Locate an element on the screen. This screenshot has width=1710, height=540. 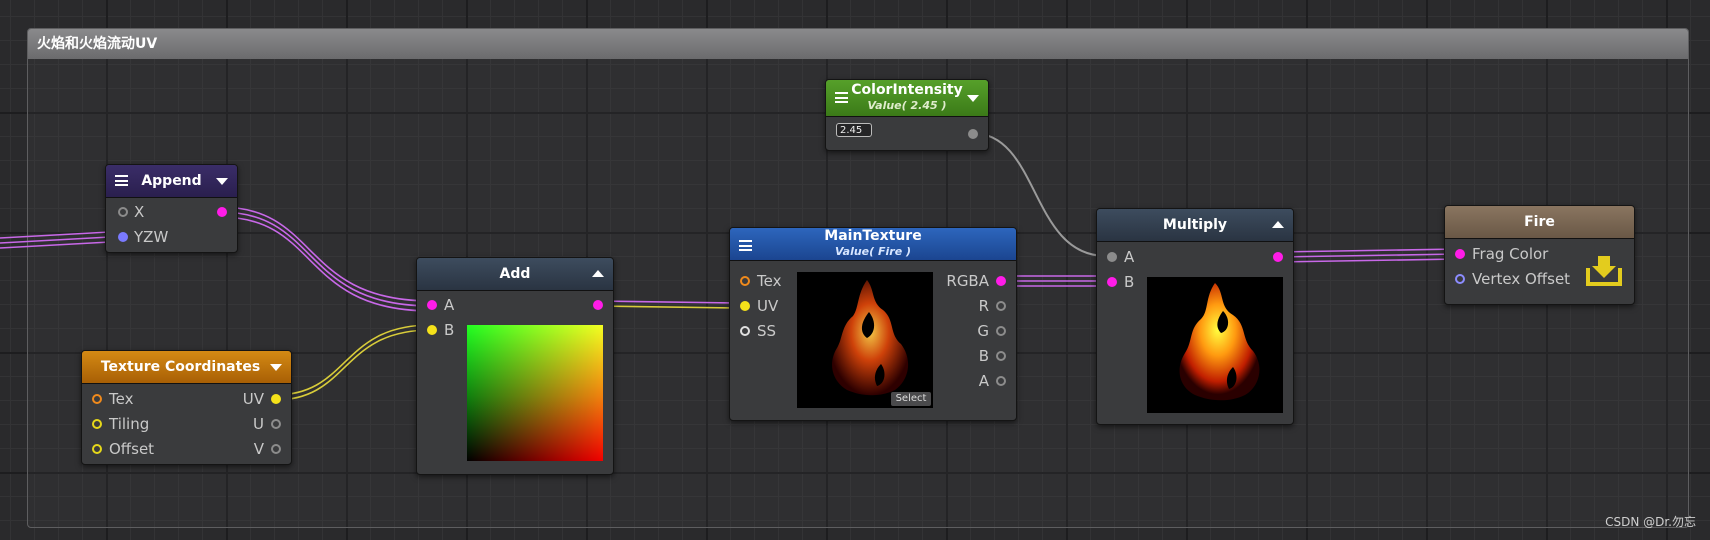
maintexture-input-tex-port is located at coordinates (745, 281).